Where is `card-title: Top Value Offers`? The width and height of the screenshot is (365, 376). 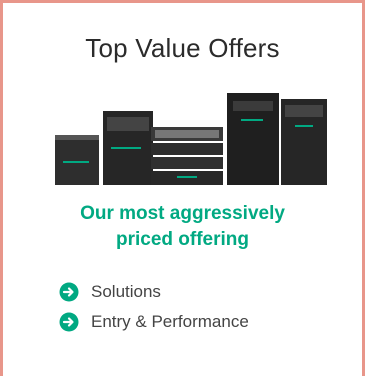
card-title: Top Value Offers is located at coordinates (182, 48).